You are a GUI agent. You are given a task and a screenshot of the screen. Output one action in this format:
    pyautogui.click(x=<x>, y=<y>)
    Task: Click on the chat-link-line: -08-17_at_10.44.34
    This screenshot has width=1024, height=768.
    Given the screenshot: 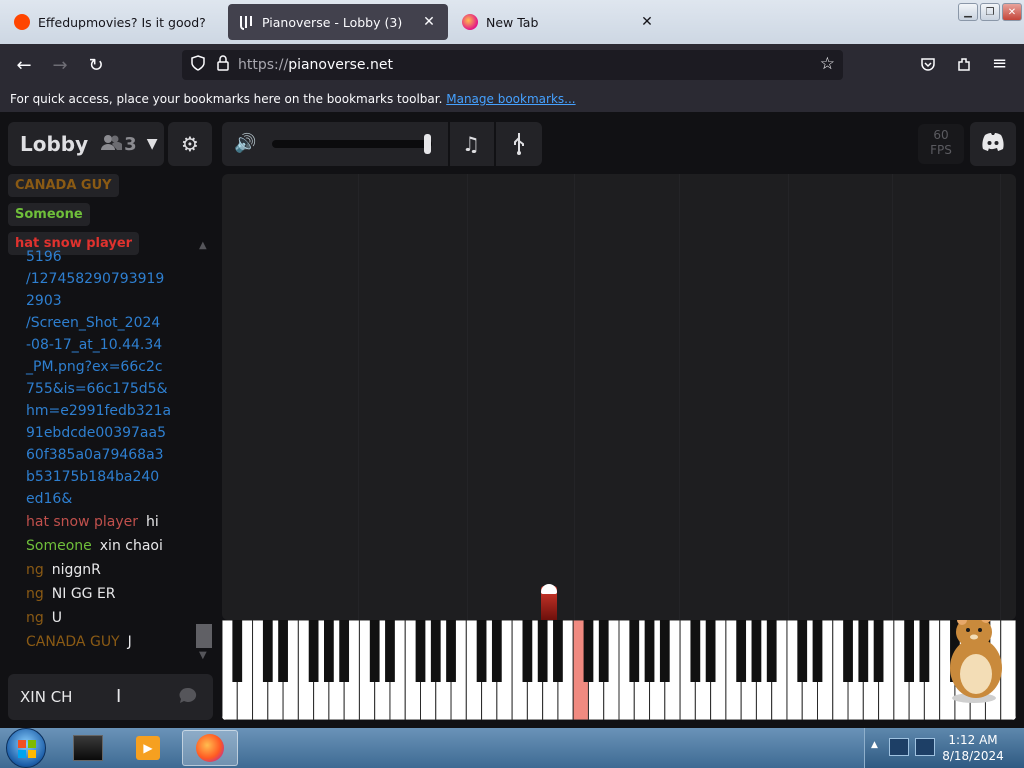 What is the action you would take?
    pyautogui.click(x=93, y=345)
    